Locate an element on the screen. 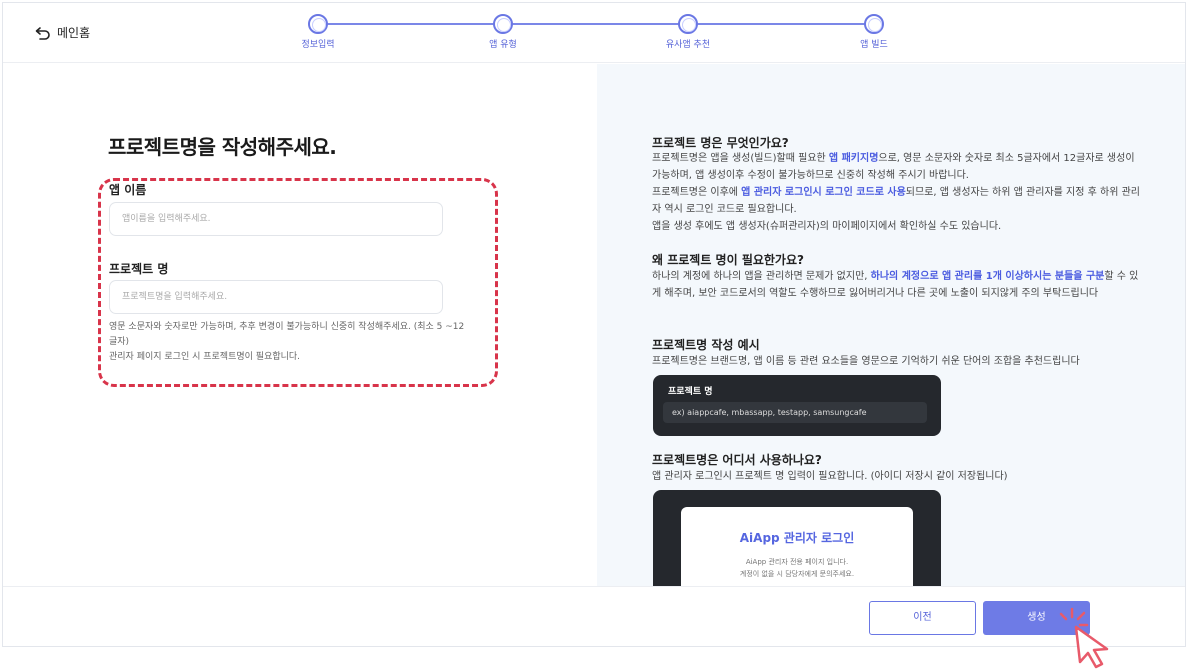  bottom-bar: 이전 생성 is located at coordinates (594, 616).